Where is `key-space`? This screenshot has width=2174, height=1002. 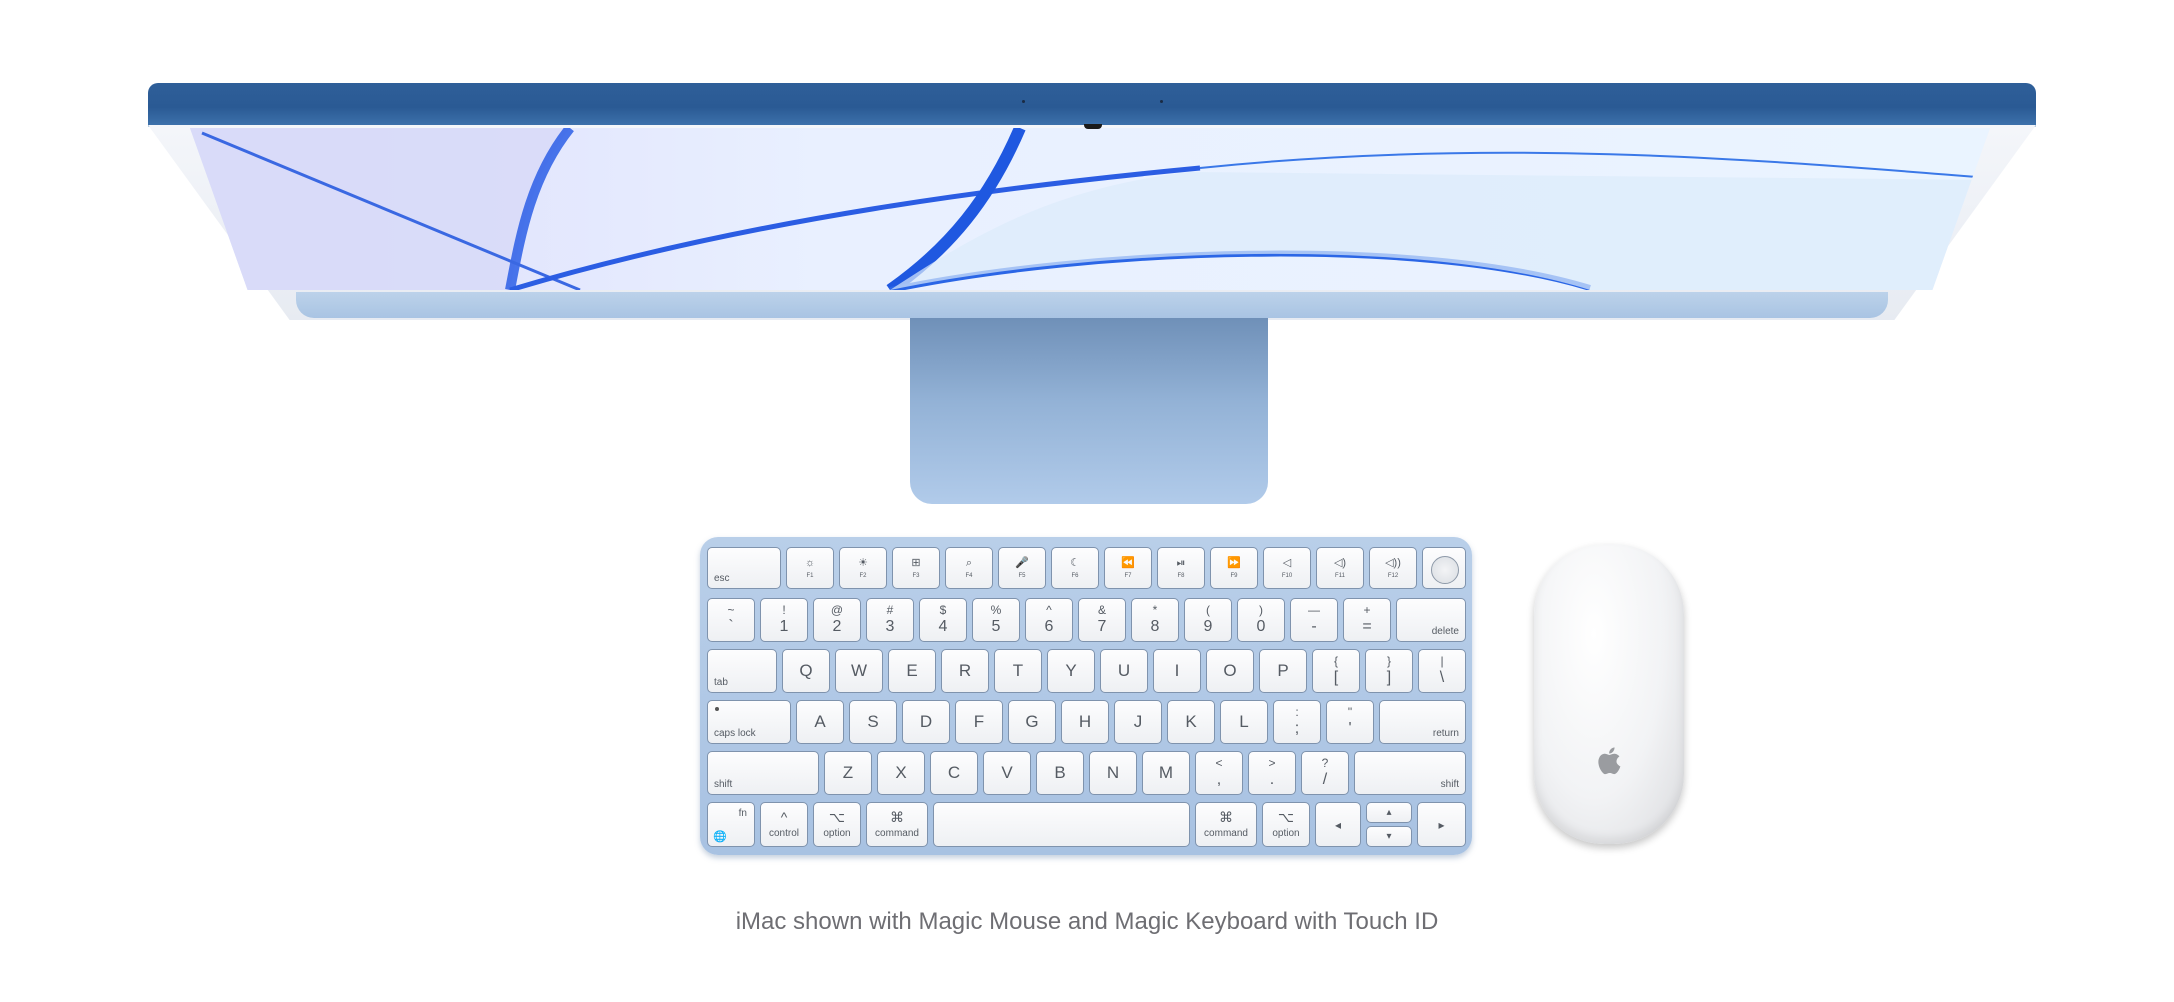 key-space is located at coordinates (1061, 824).